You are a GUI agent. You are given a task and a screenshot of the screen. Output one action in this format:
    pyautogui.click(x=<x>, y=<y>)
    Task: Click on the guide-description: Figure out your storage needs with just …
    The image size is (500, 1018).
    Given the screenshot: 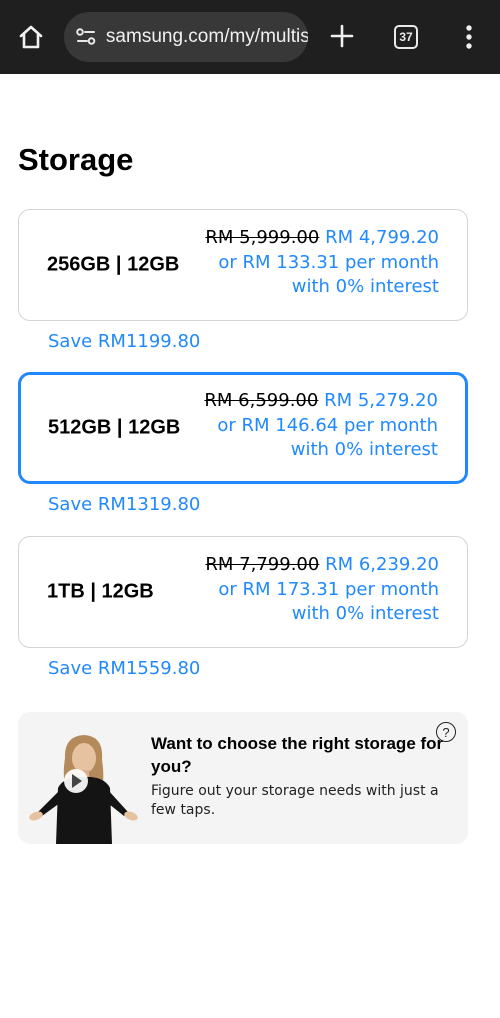 What is the action you would take?
    pyautogui.click(x=295, y=800)
    